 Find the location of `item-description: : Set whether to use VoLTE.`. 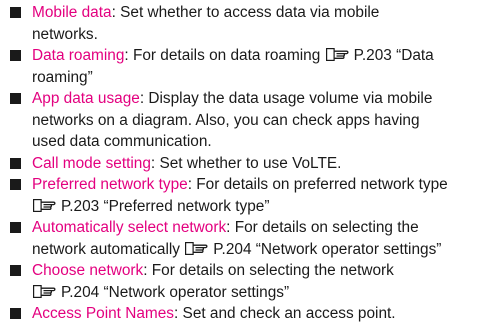

item-description: : Set whether to use VoLTE. is located at coordinates (246, 163).